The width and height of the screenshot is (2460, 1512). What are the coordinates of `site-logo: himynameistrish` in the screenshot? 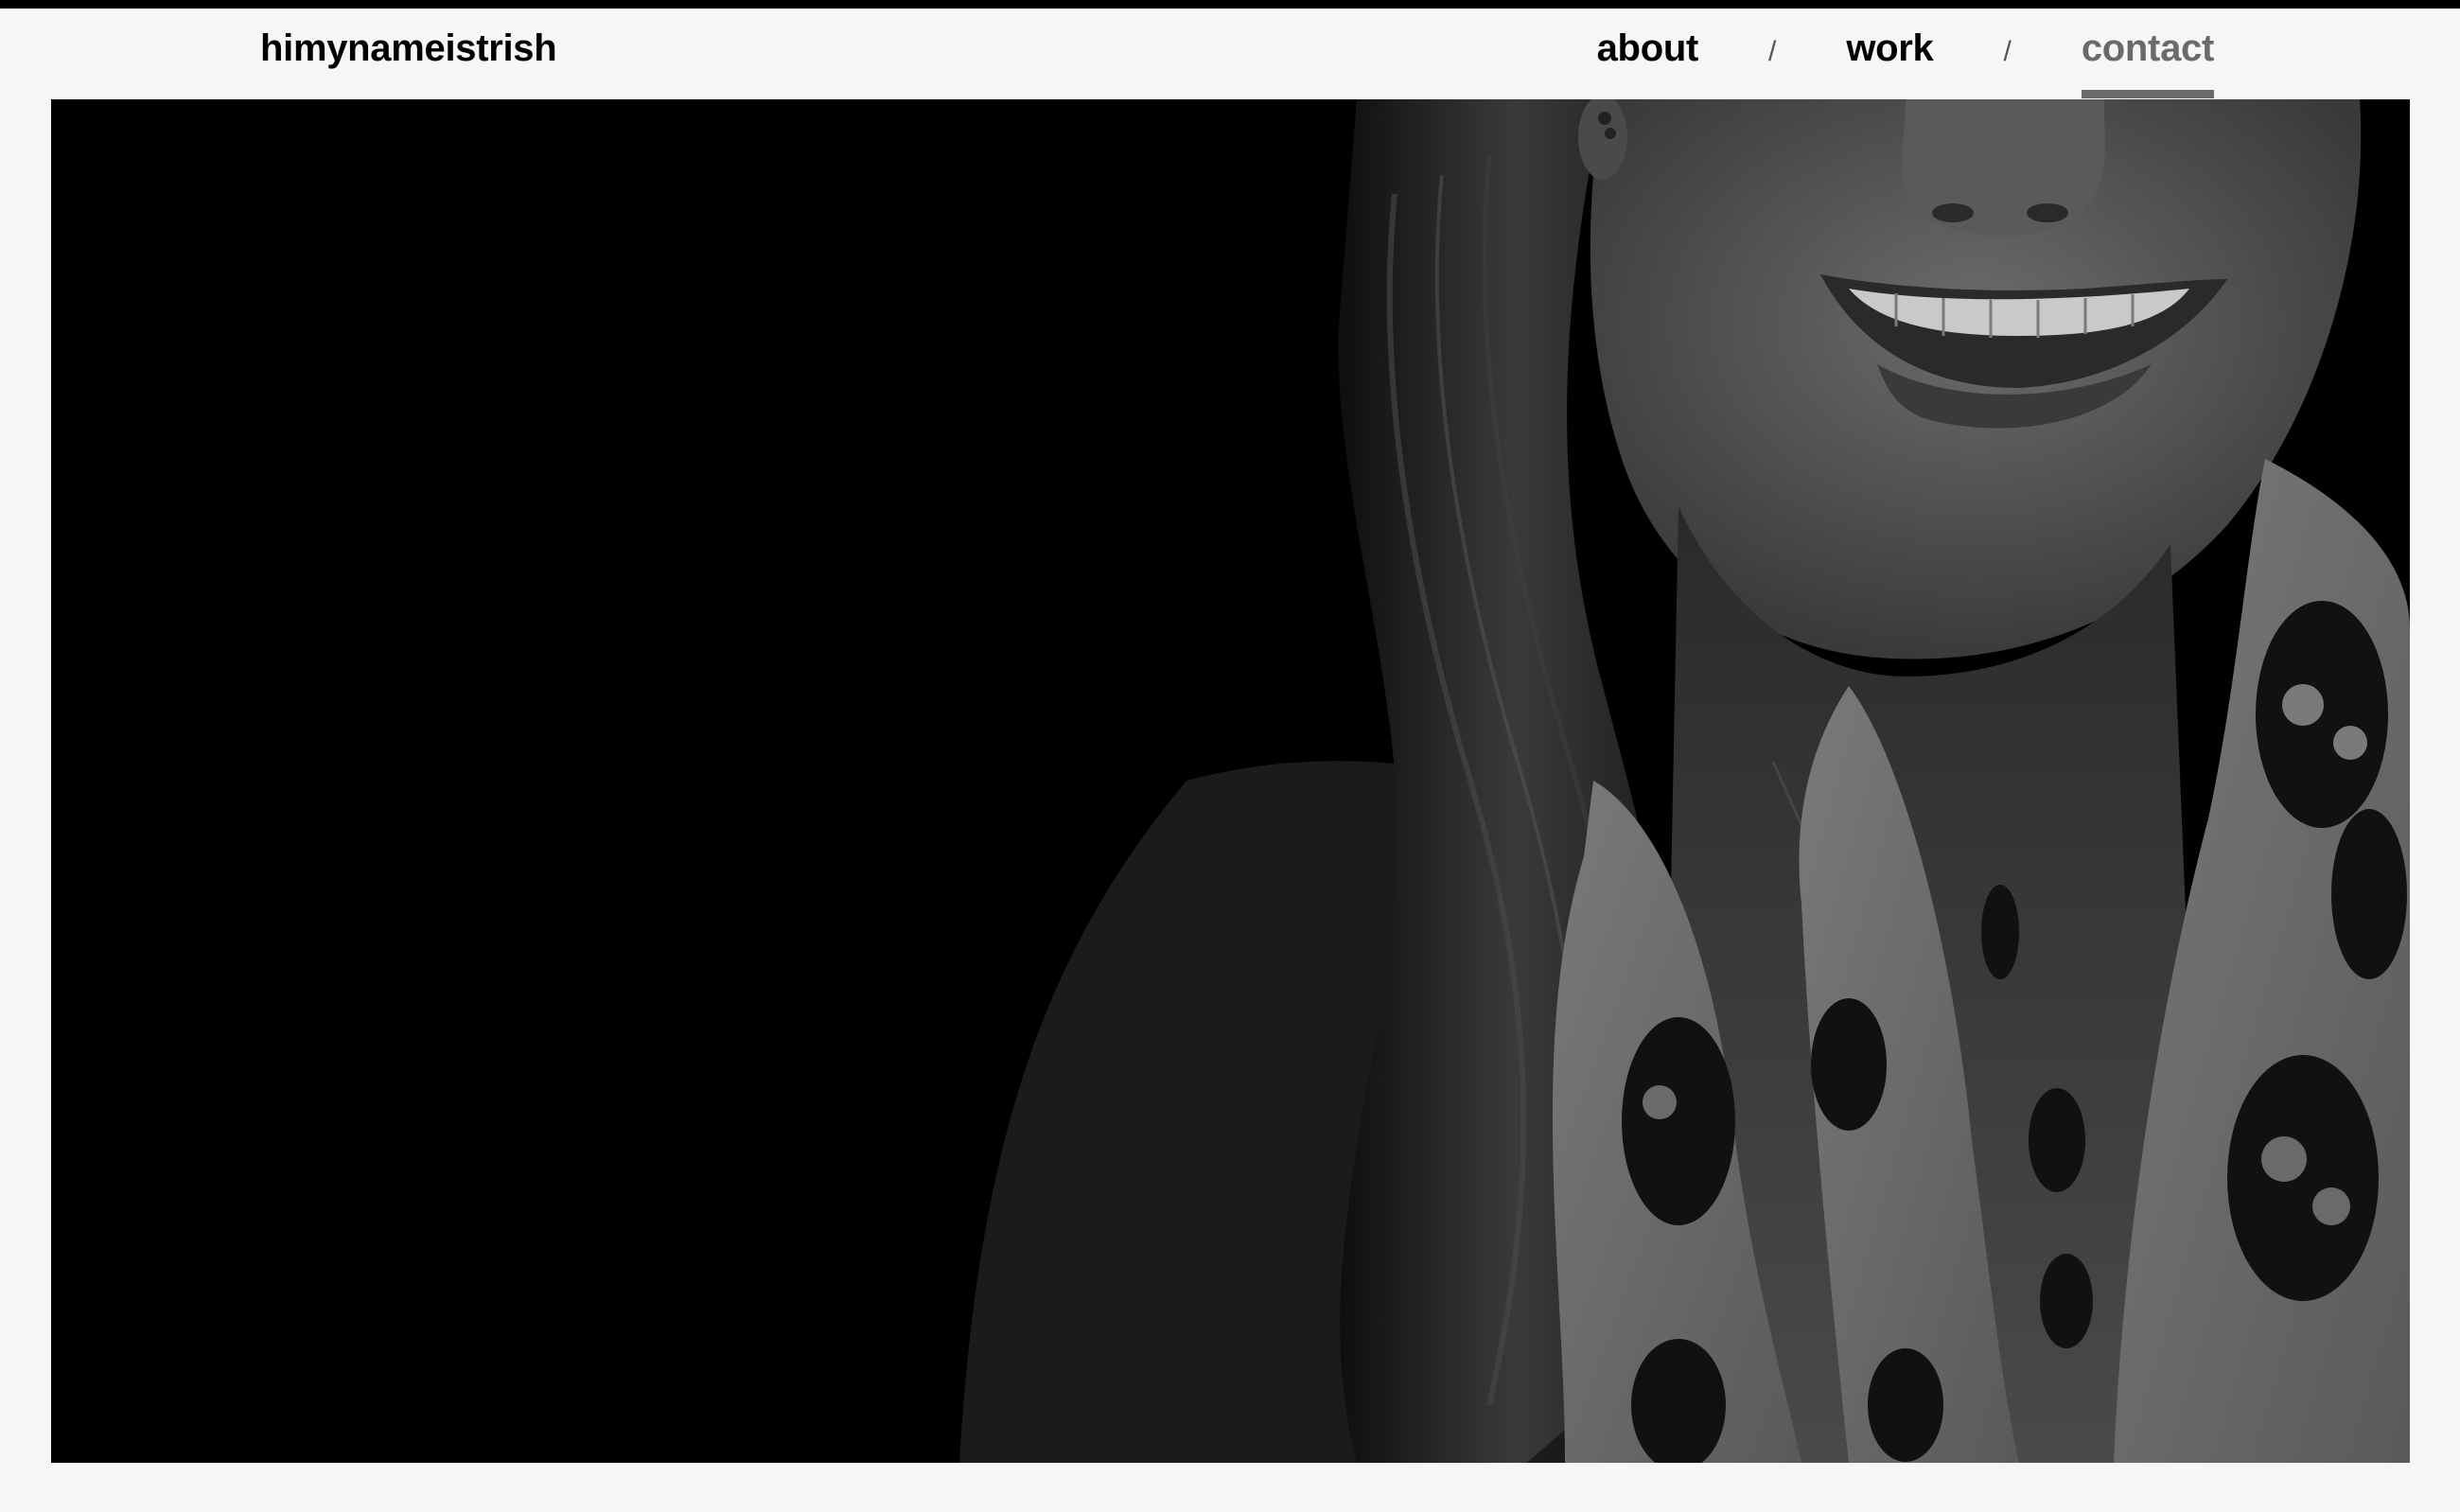 It's located at (408, 48).